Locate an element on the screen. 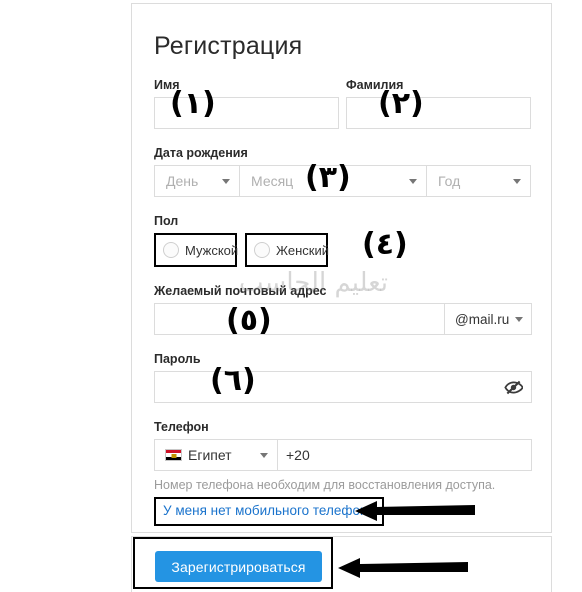 Image resolution: width=582 pixels, height=592 pixels. gender-label: Пол is located at coordinates (166, 221).